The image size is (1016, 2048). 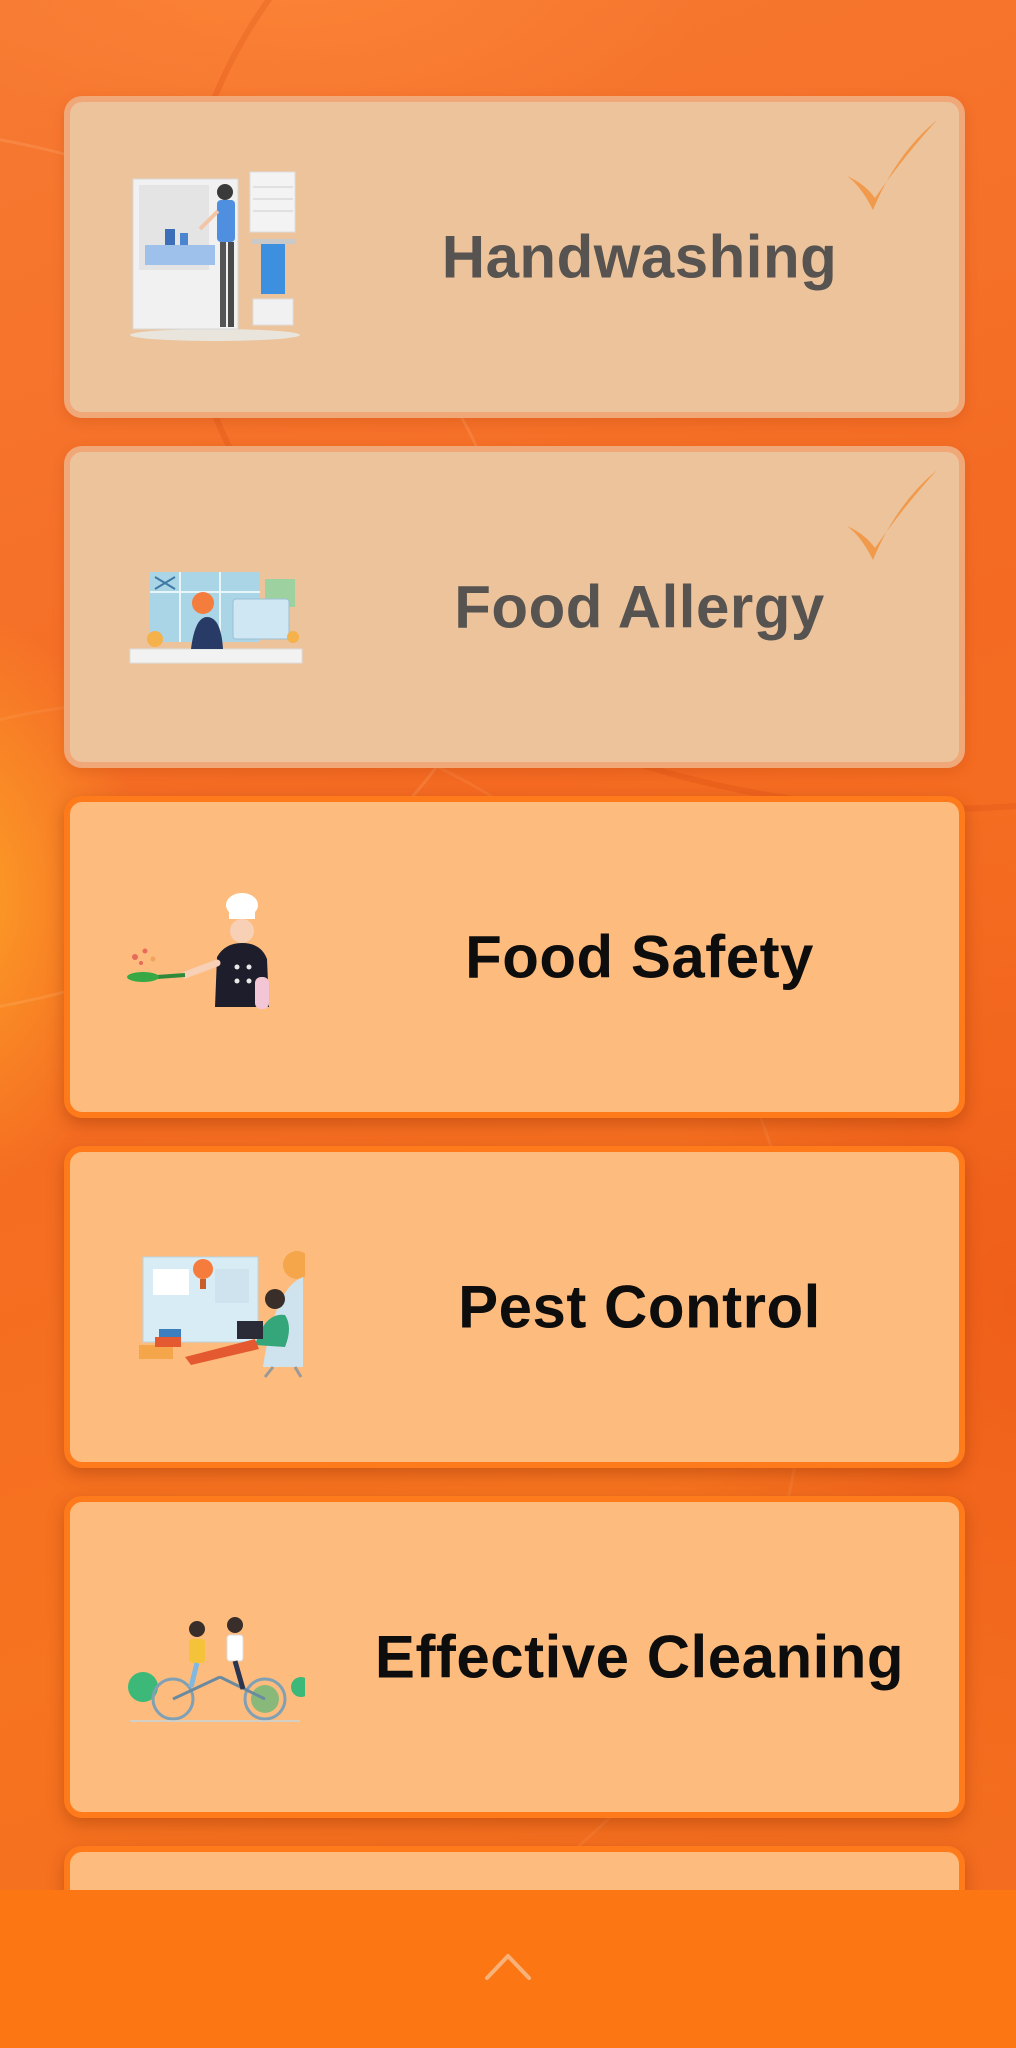 I want to click on module-card-handwashing: Handwashing, so click(x=514, y=257).